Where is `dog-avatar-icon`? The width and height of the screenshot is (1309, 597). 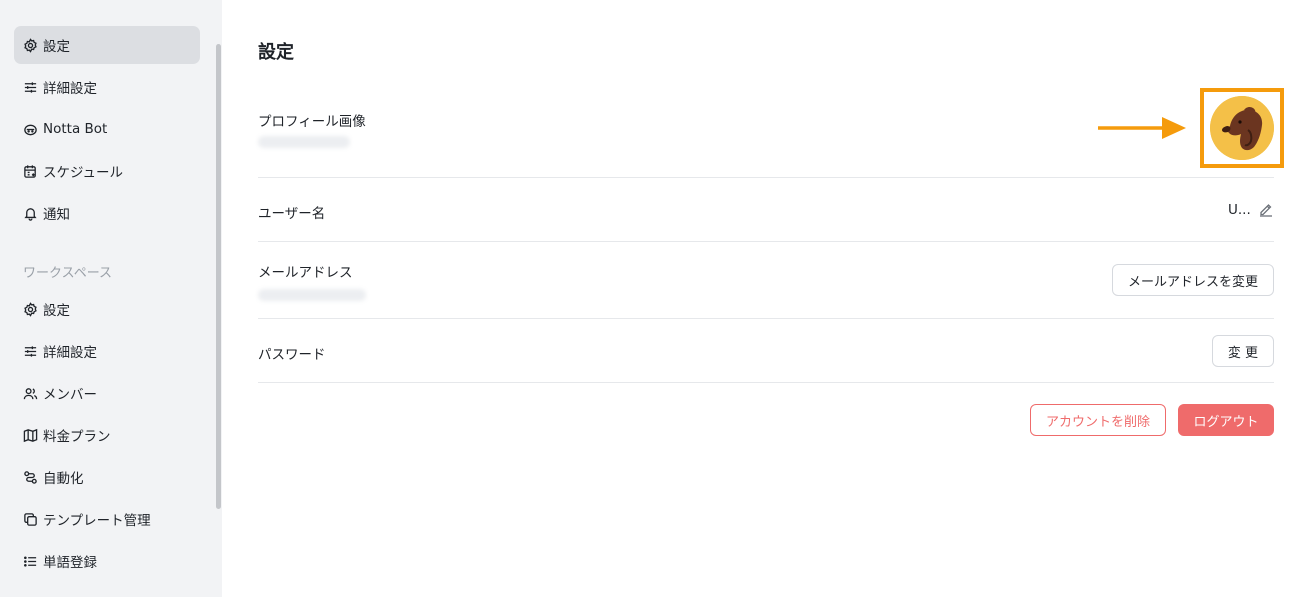
dog-avatar-icon is located at coordinates (1242, 128).